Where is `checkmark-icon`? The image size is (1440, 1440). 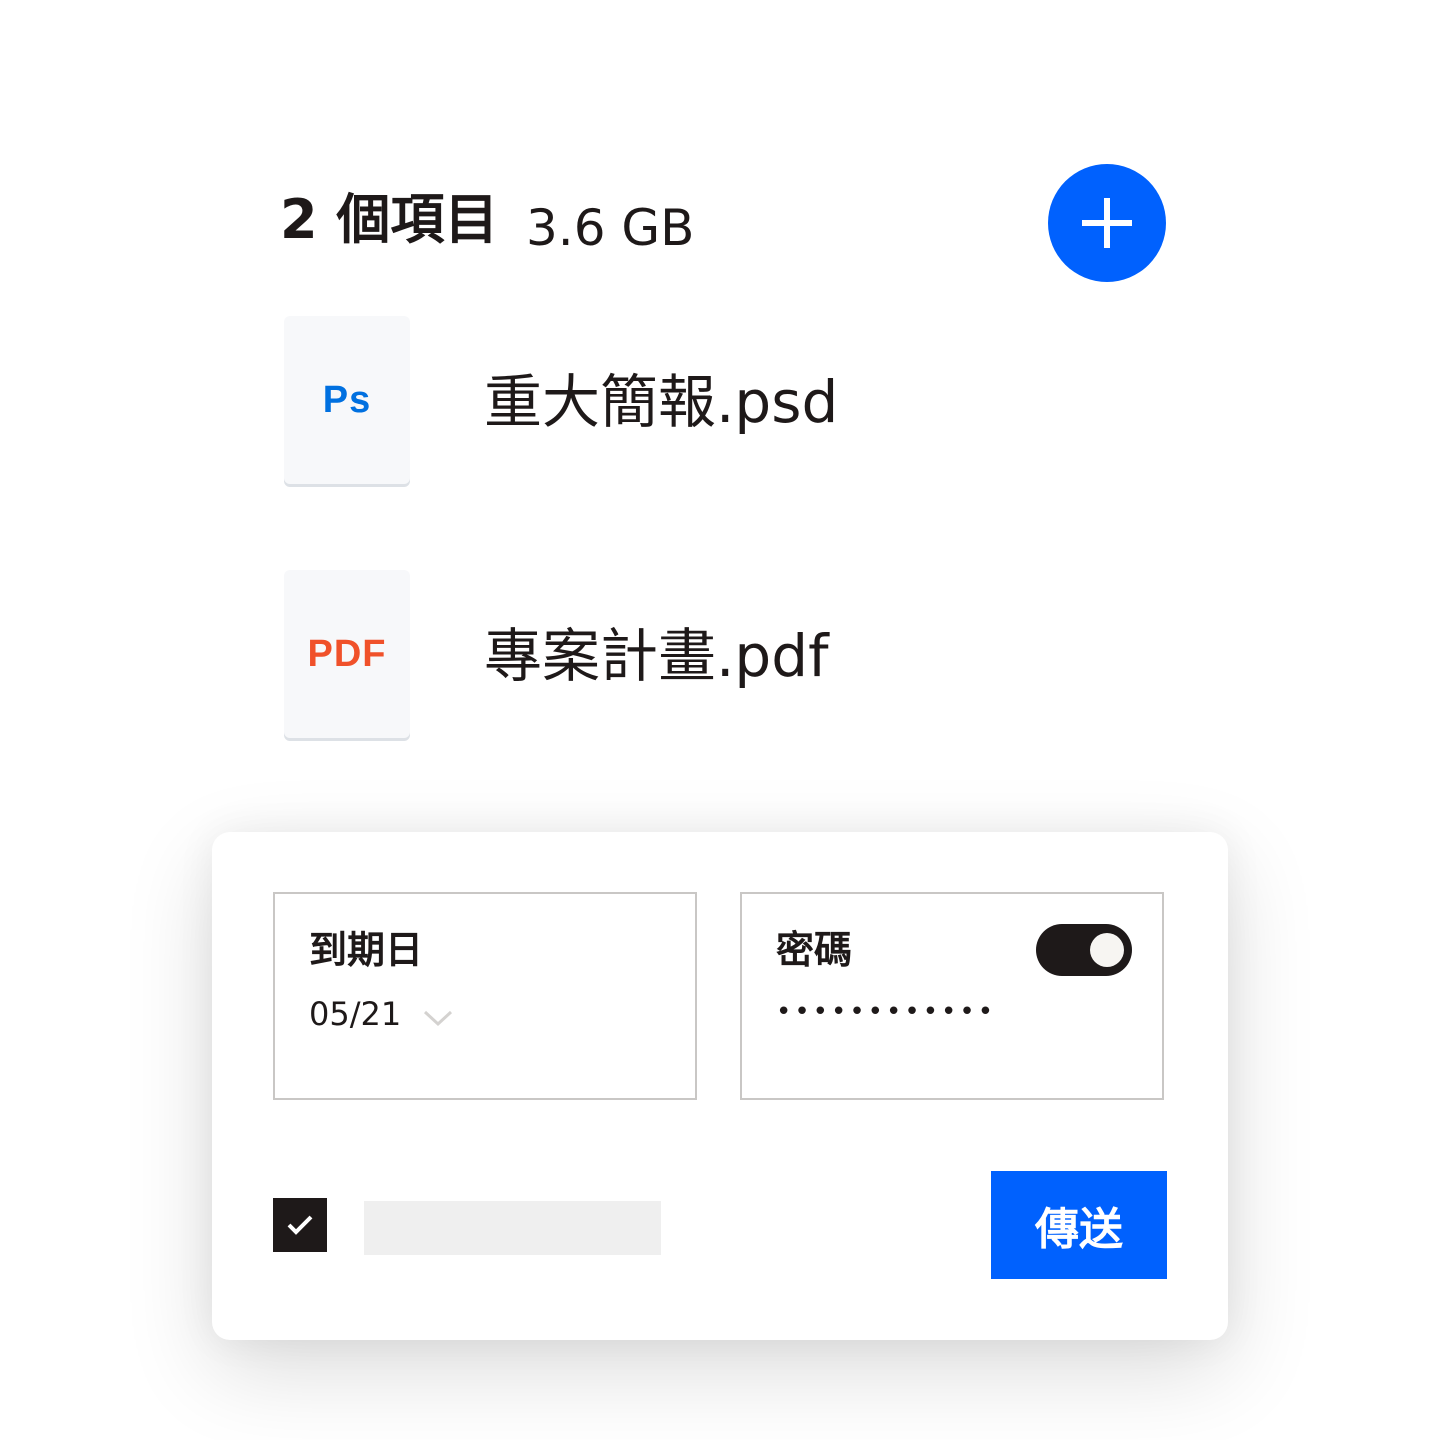 checkmark-icon is located at coordinates (300, 1225).